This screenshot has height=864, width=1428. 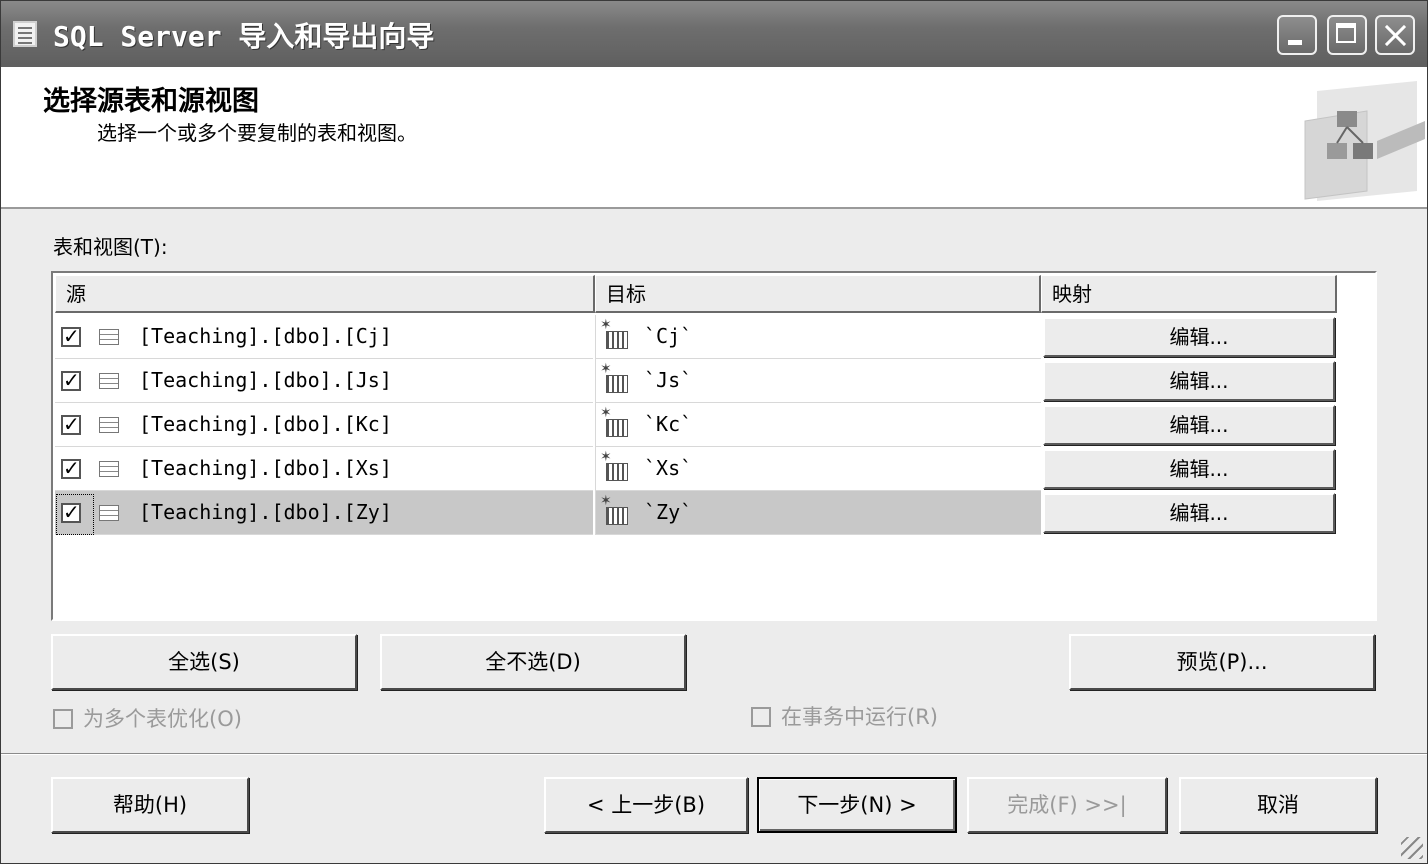 I want to click on wizard-graphic-icon, so click(x=1364, y=141).